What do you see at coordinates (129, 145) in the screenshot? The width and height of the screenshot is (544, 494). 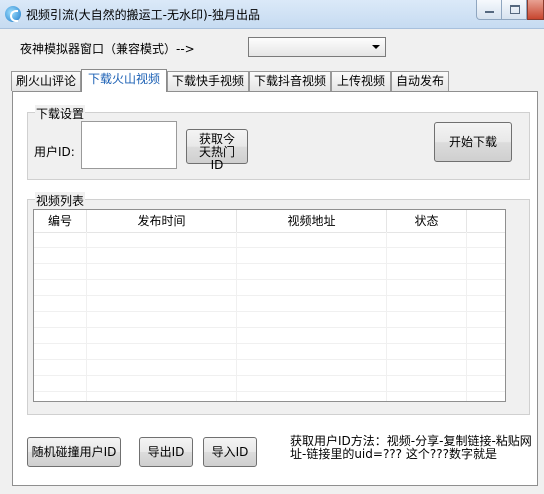 I see `user-id-input` at bounding box center [129, 145].